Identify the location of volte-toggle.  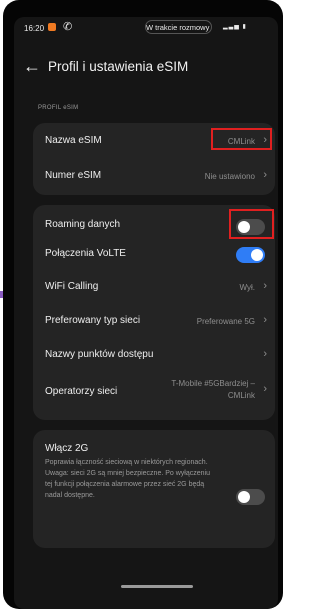
(250, 255).